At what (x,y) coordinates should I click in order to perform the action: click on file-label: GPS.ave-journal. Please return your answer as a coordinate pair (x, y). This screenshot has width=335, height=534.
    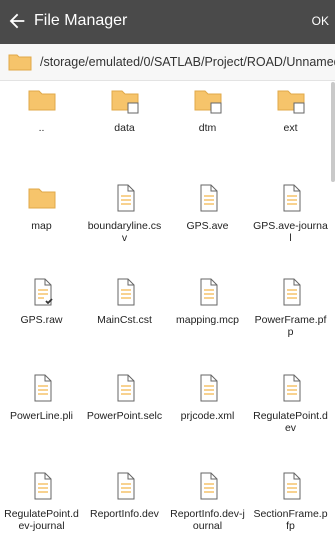
    Looking at the image, I should click on (290, 232).